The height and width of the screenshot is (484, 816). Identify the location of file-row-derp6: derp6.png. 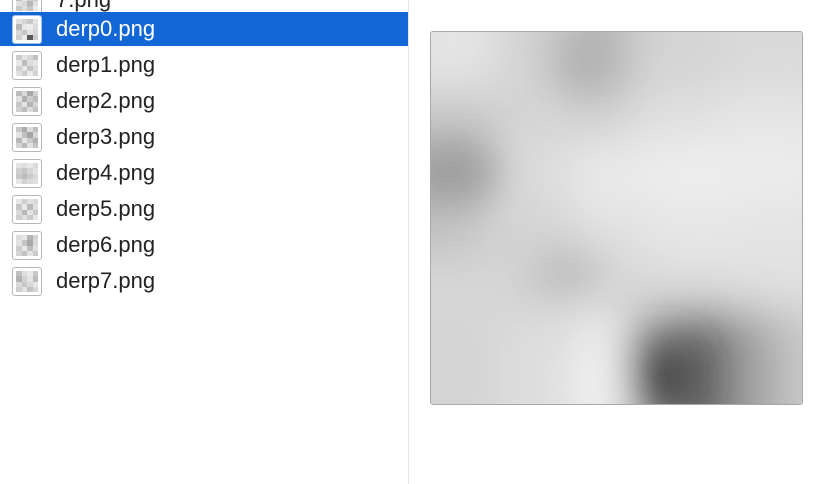
(204, 245).